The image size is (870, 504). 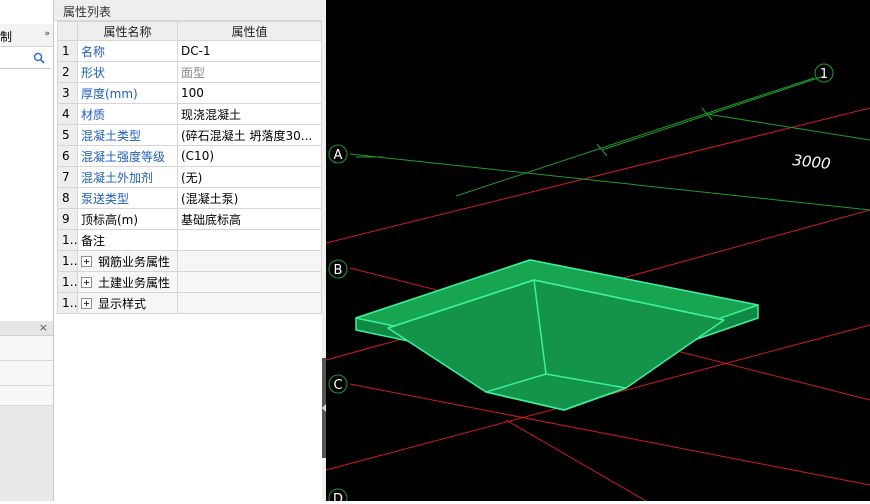 What do you see at coordinates (127, 135) in the screenshot?
I see `property-name-cell: 混凝土类型` at bounding box center [127, 135].